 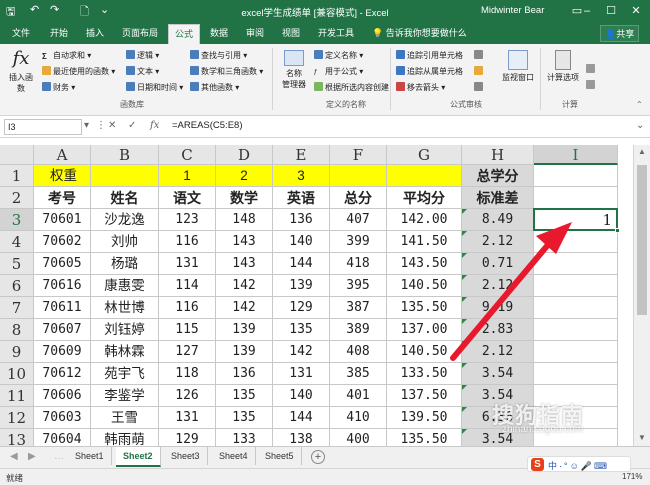 What do you see at coordinates (244, 155) in the screenshot?
I see `column-header-d: D` at bounding box center [244, 155].